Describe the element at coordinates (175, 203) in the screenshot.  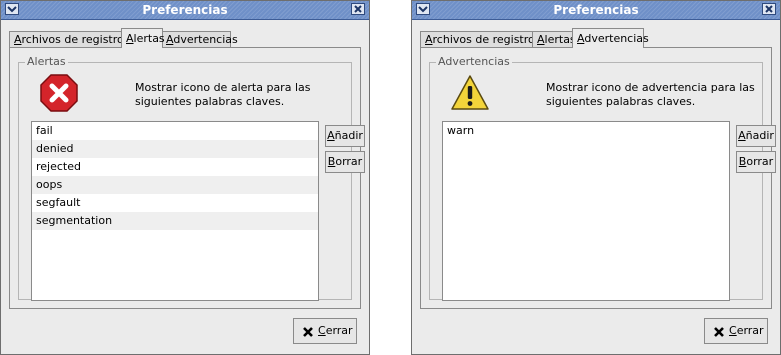
I see `list-item: segfault` at that location.